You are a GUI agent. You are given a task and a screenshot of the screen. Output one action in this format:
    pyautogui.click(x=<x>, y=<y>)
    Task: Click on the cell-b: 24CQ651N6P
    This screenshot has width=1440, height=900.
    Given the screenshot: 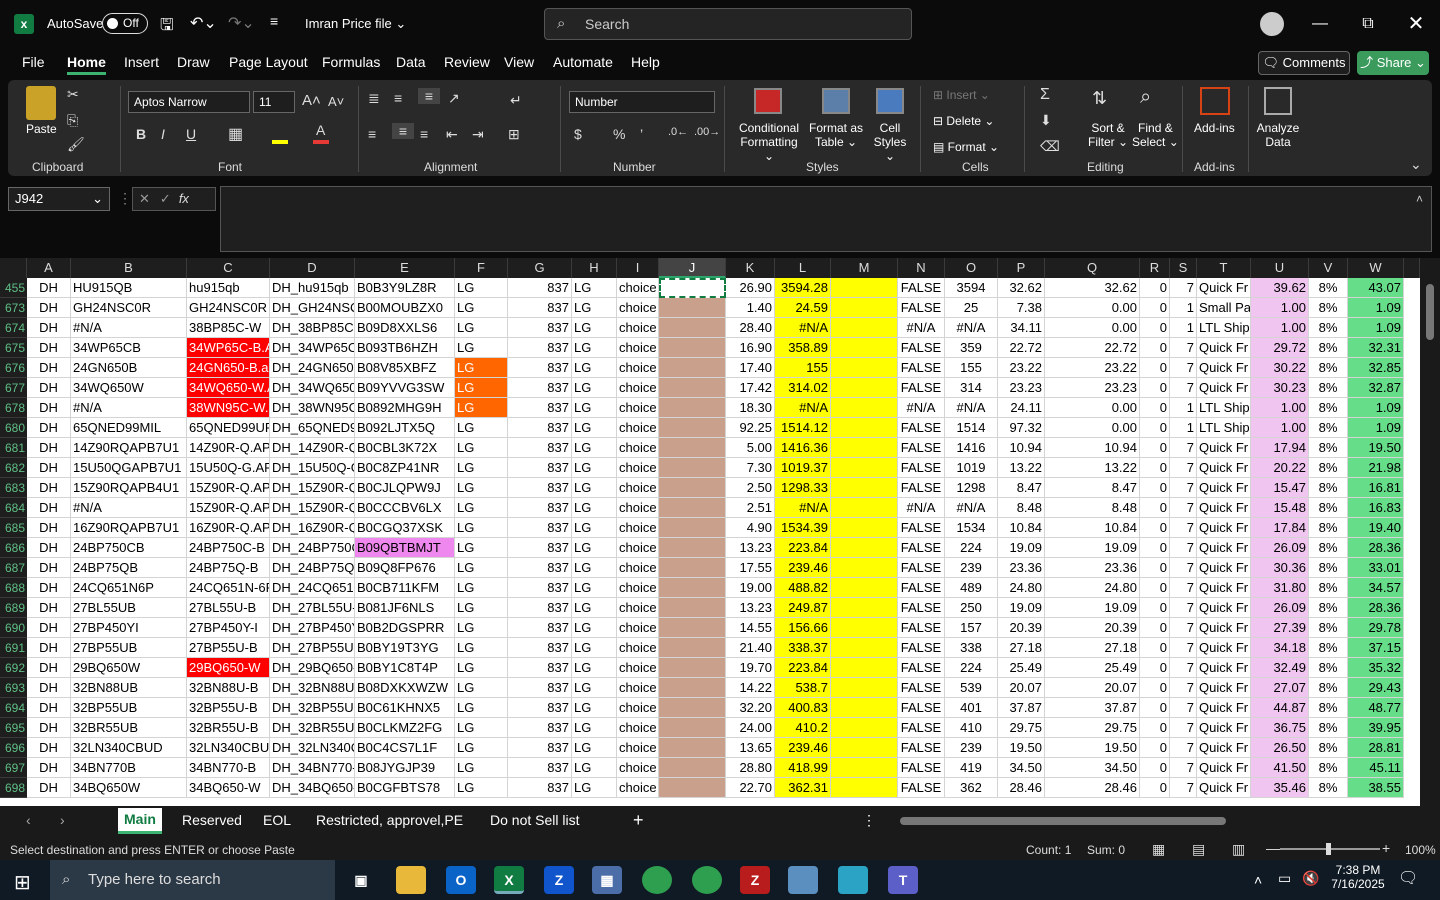 What is the action you would take?
    pyautogui.click(x=129, y=588)
    